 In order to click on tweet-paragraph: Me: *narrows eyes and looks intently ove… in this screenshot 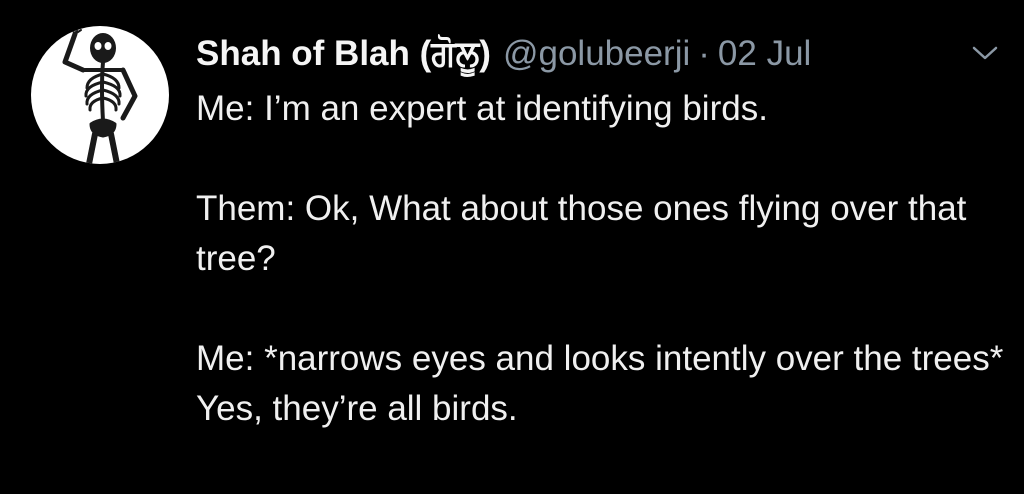, I will do `click(600, 383)`.